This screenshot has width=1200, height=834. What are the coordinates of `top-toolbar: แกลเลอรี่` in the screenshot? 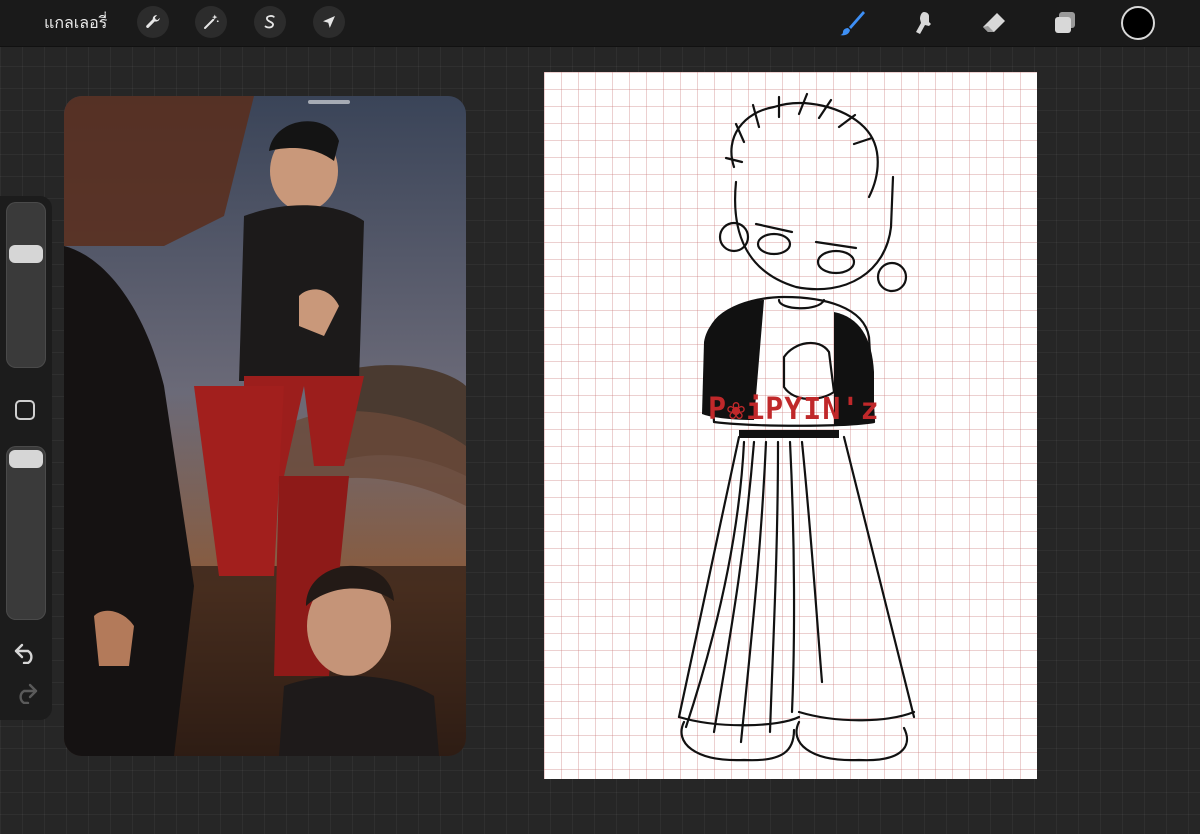 It's located at (600, 23).